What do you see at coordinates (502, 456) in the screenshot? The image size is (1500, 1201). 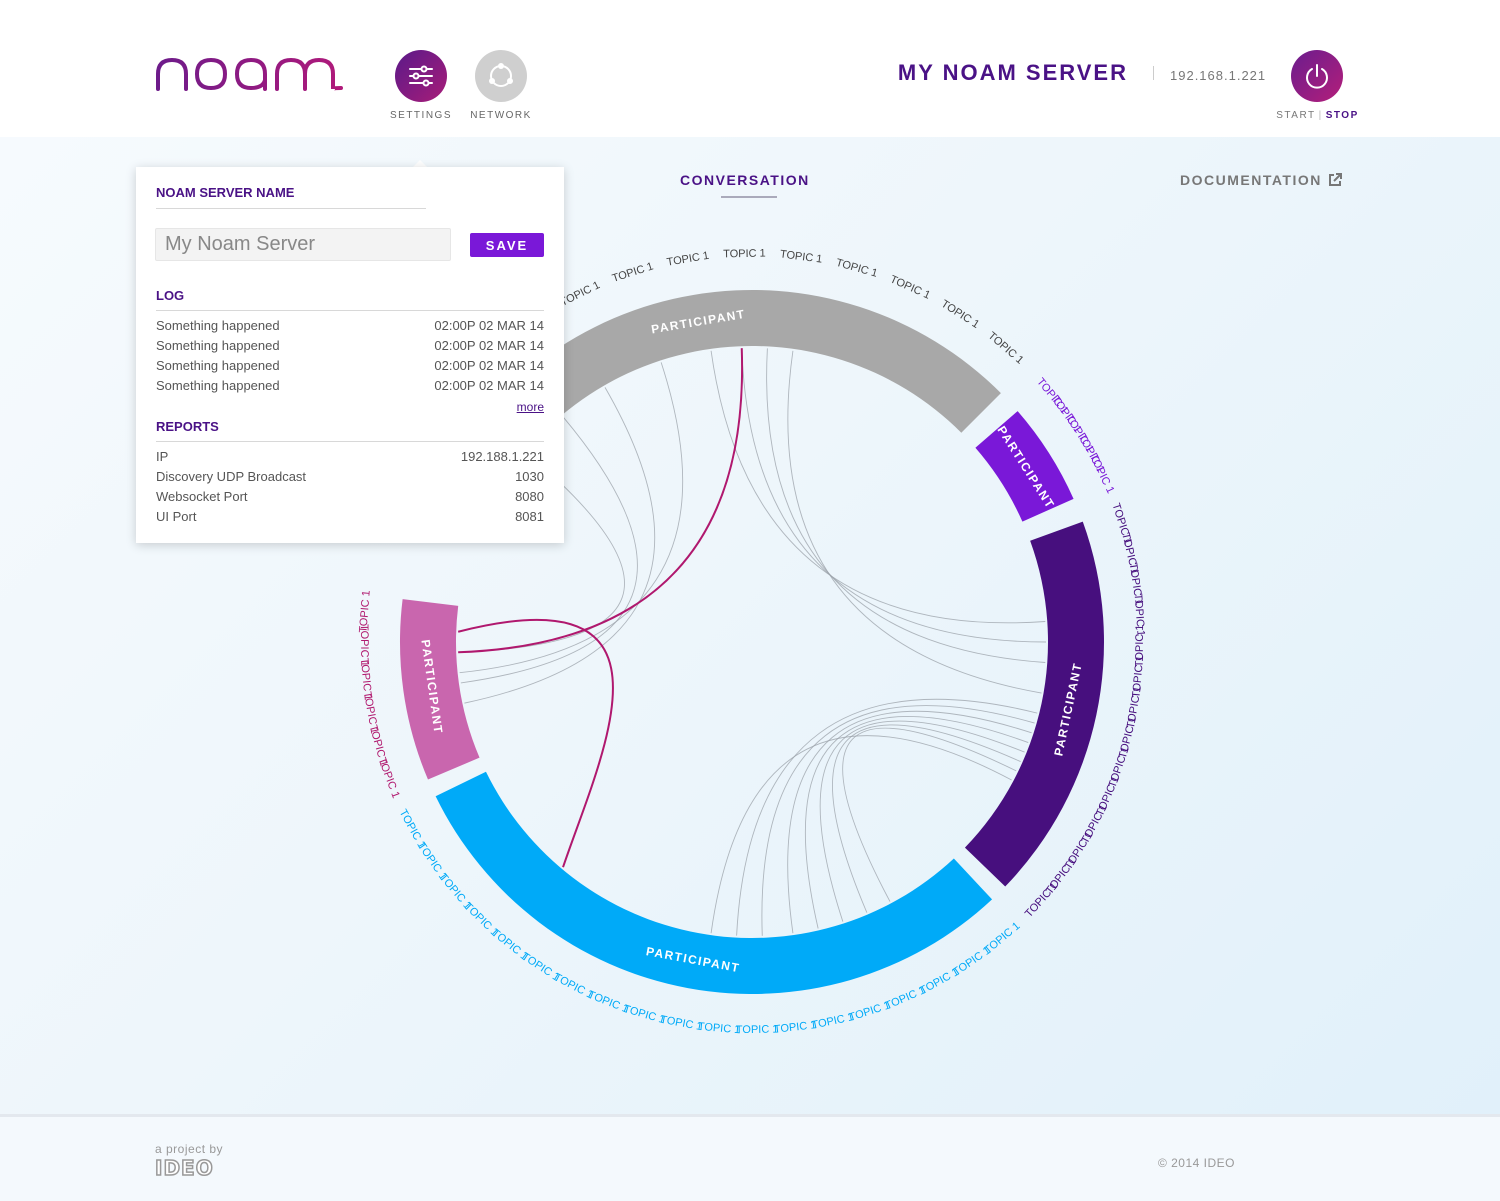 I see `report-value: 192.188.1.221` at bounding box center [502, 456].